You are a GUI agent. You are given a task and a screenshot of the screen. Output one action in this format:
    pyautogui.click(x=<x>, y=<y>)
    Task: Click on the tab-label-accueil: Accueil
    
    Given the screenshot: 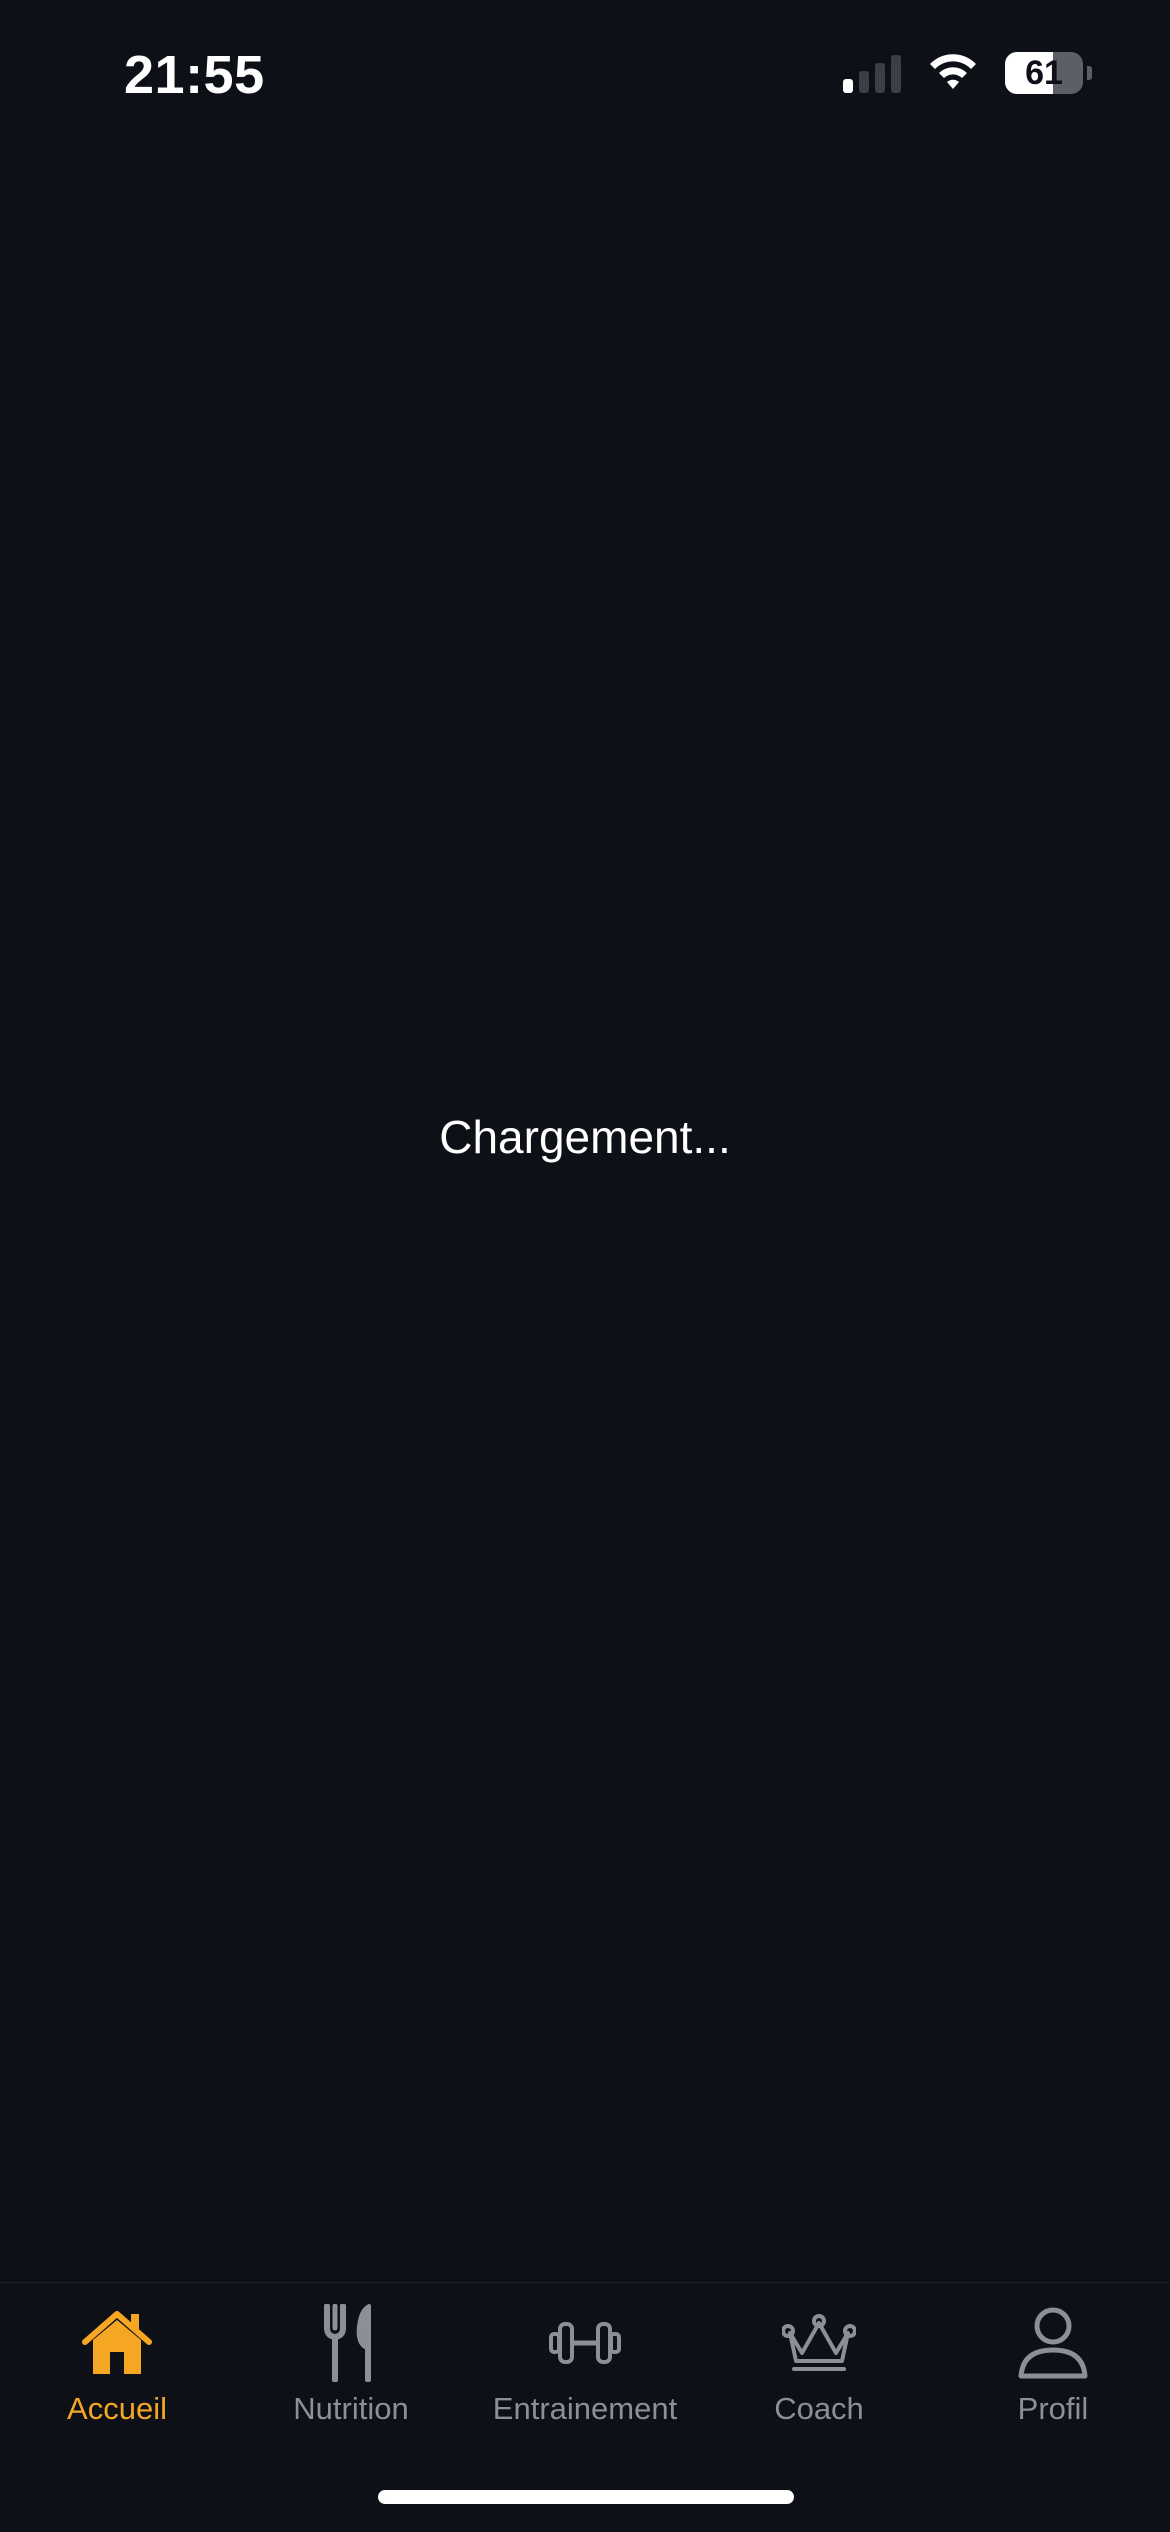 What is the action you would take?
    pyautogui.click(x=117, y=2408)
    